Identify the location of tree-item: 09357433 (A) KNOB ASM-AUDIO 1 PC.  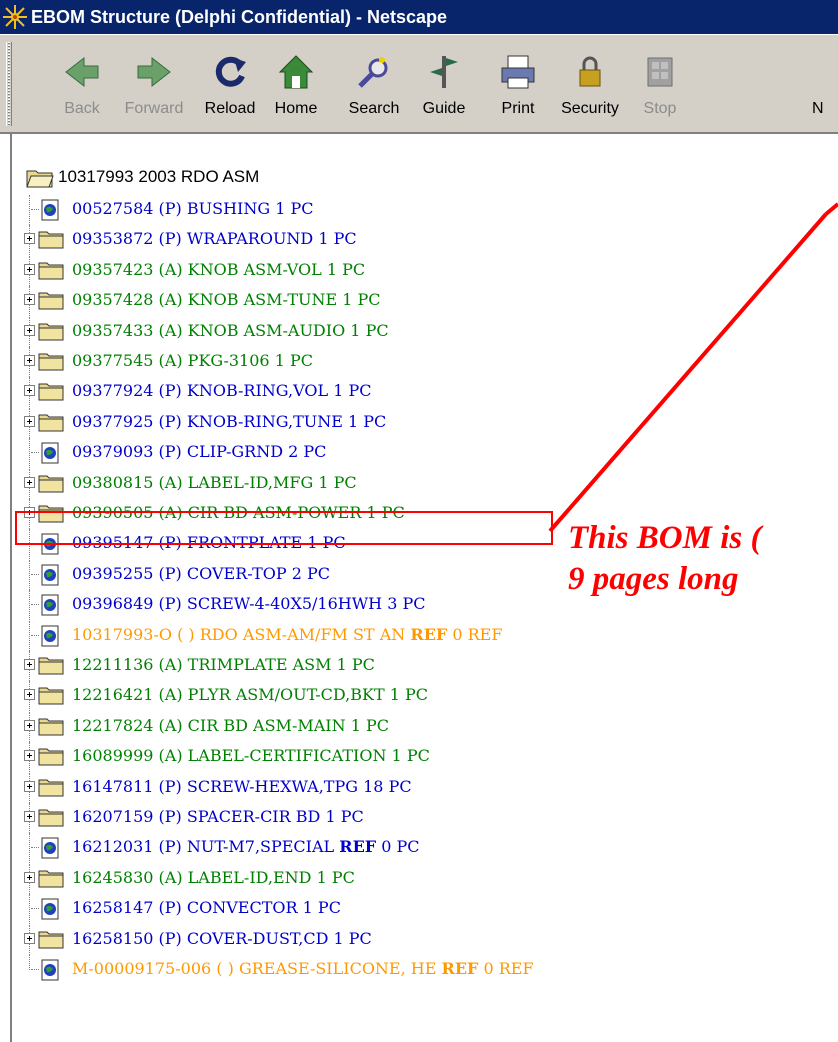
(412, 332).